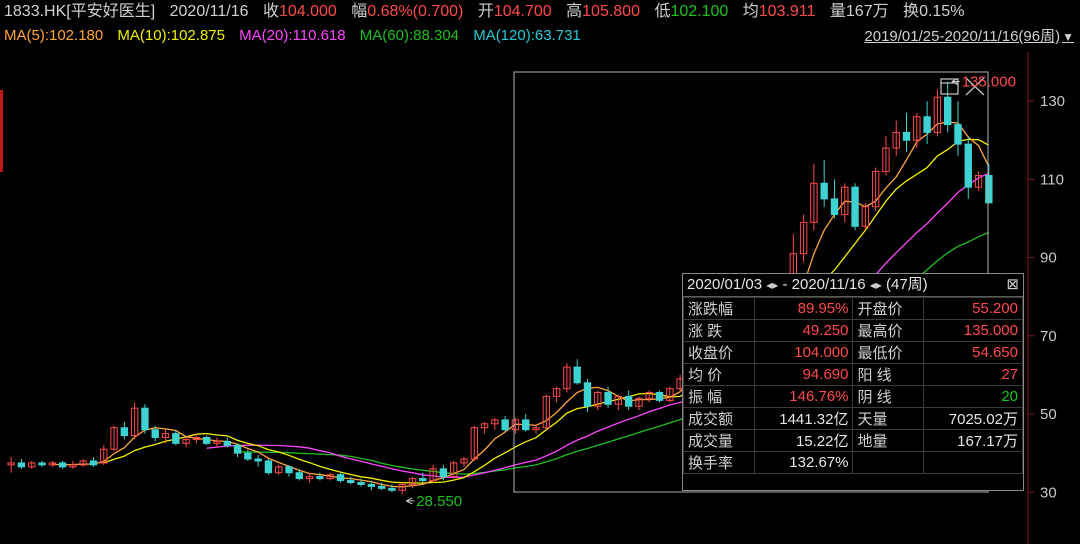 The height and width of the screenshot is (544, 1080). I want to click on open-label: 开, so click(485, 11).